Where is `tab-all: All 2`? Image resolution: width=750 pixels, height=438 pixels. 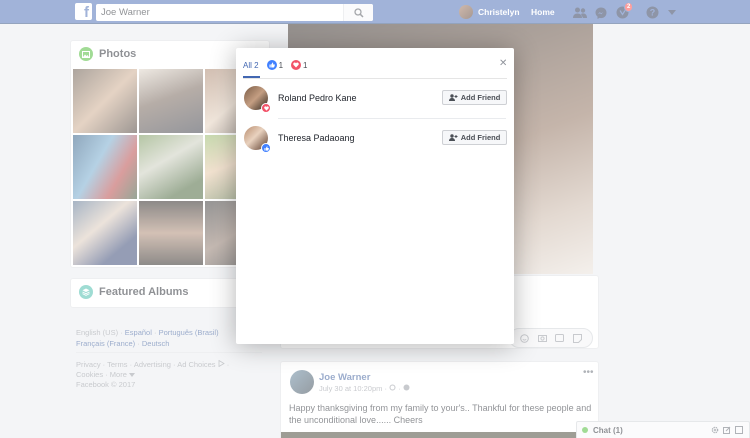
tab-all: All 2 is located at coordinates (251, 65).